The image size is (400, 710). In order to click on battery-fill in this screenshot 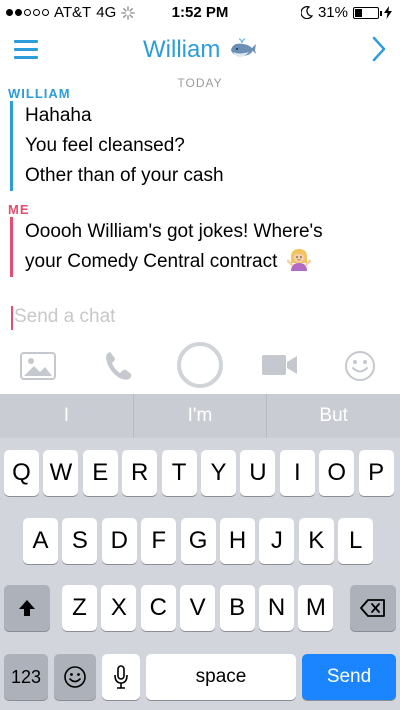, I will do `click(358, 12)`.